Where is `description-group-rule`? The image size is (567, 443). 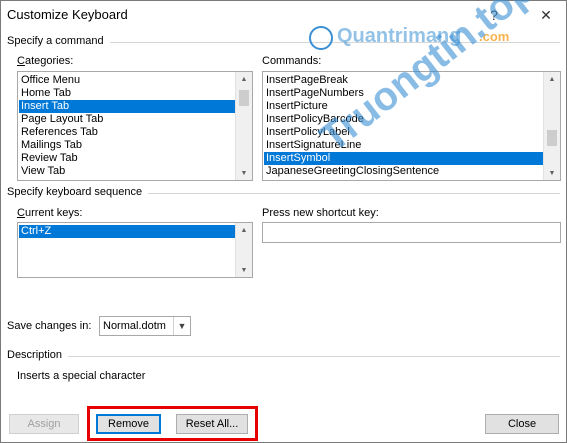 description-group-rule is located at coordinates (283, 356).